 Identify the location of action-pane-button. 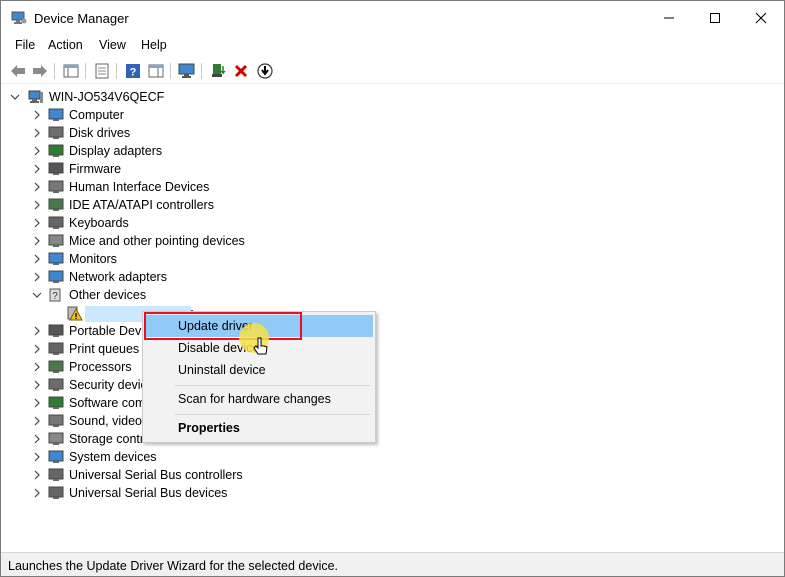
(156, 71).